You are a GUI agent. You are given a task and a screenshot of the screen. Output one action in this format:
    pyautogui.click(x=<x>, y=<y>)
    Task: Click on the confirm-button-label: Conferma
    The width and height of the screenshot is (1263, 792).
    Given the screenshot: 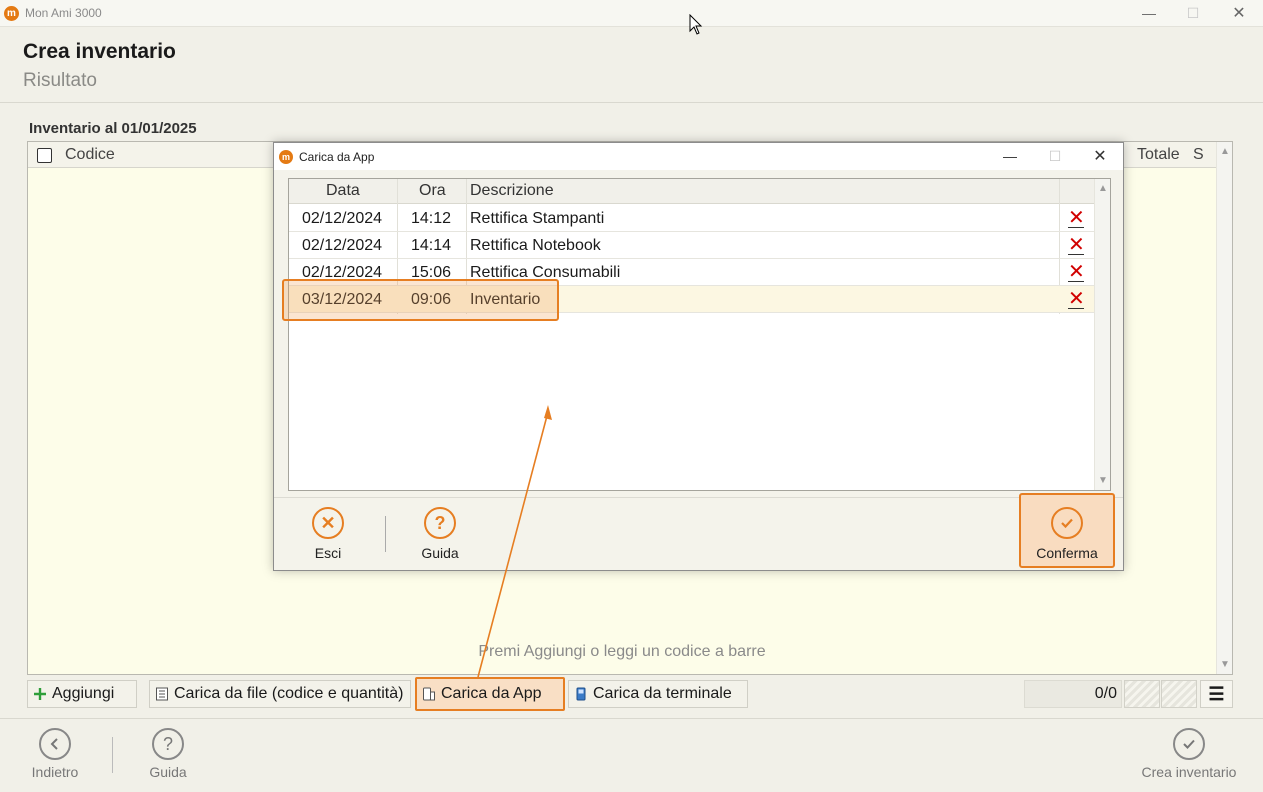 What is the action you would take?
    pyautogui.click(x=1067, y=553)
    